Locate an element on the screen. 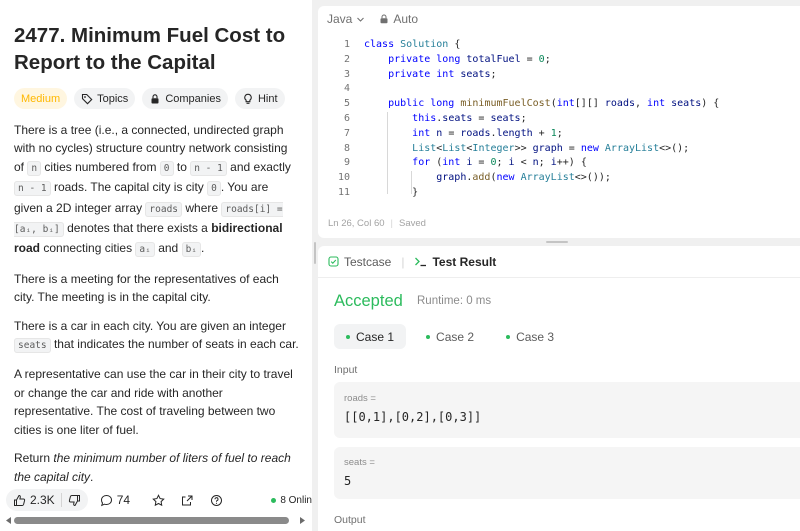 This screenshot has height=531, width=800. share-icon is located at coordinates (187, 500).